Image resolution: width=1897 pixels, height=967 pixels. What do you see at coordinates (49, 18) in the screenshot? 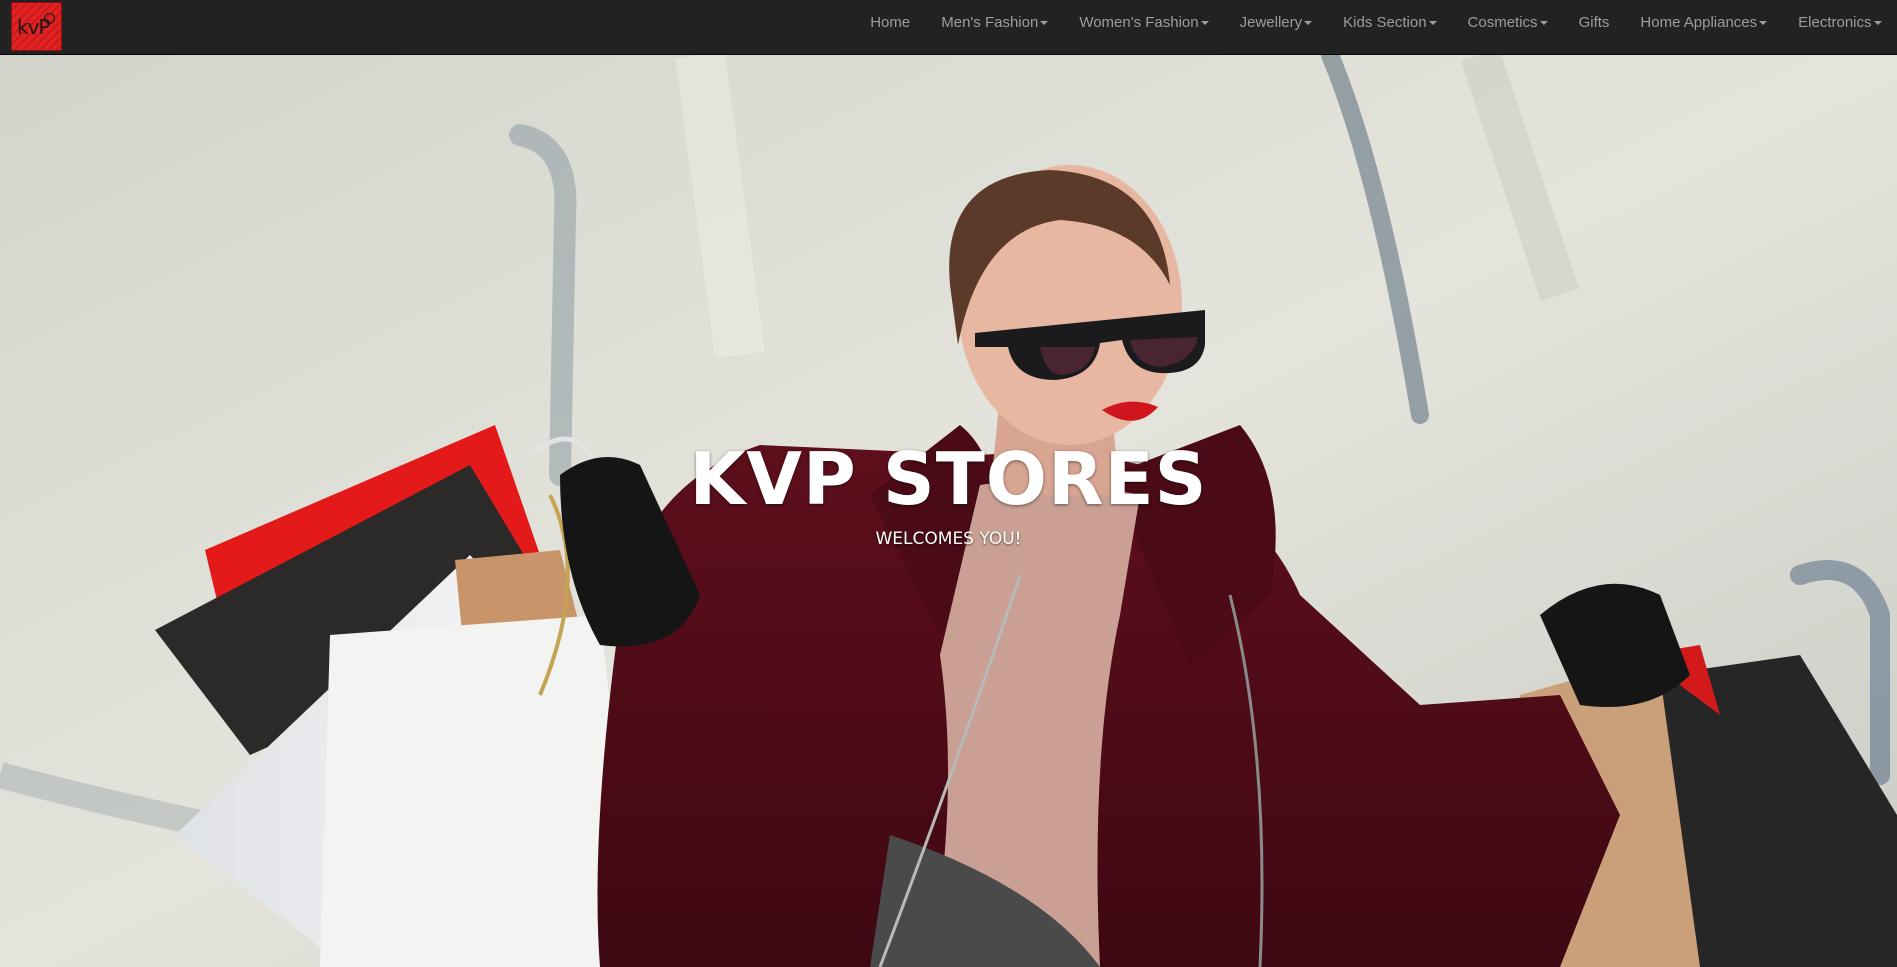
I see `logo-ring-mark` at bounding box center [49, 18].